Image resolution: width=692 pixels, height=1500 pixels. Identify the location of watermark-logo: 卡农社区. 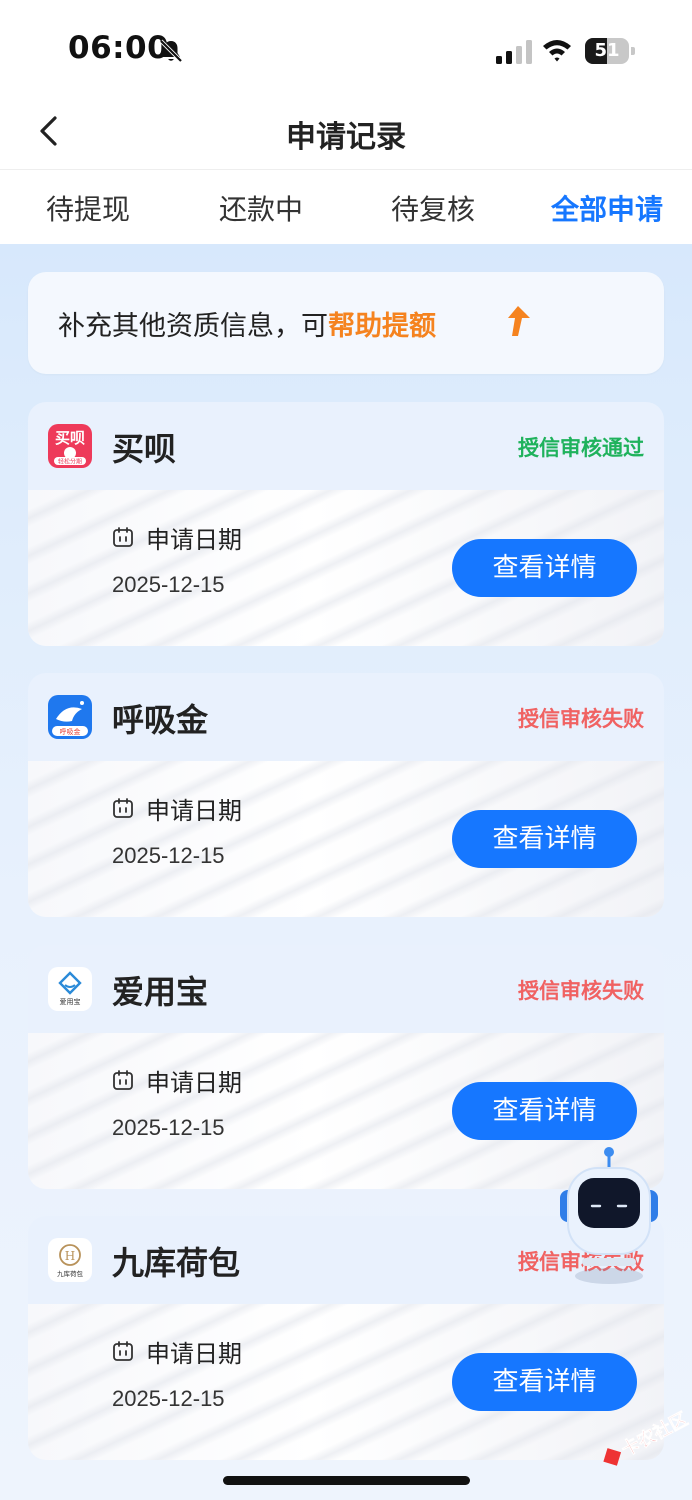
(647, 1436).